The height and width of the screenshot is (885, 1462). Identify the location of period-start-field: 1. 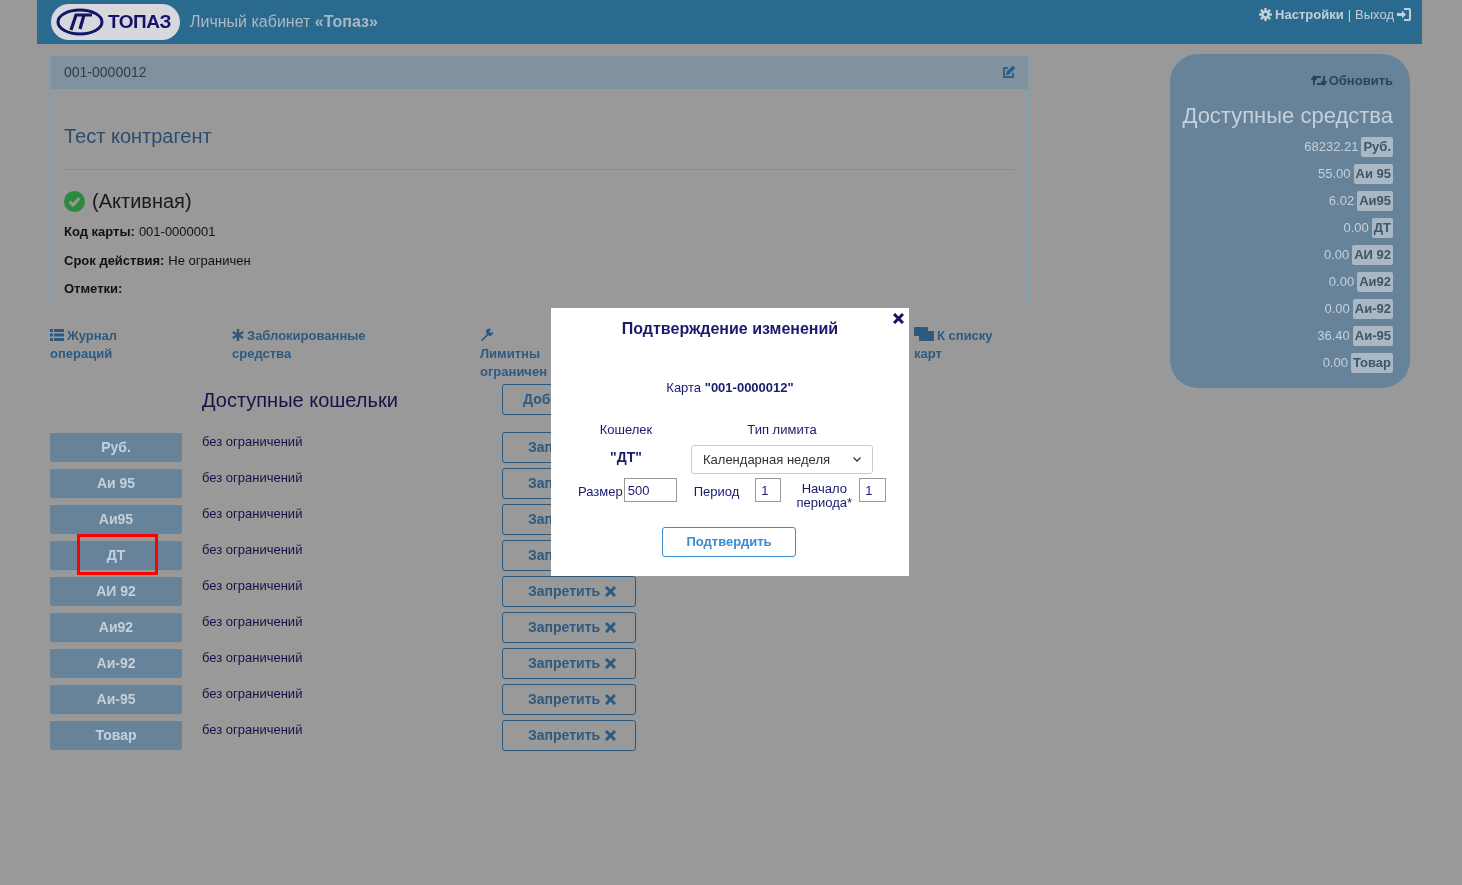
(873, 490).